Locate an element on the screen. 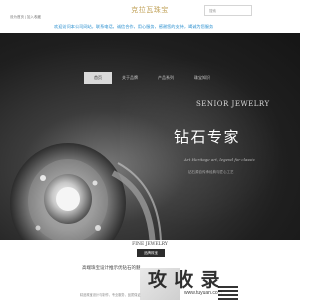  brand-chinese: 钻石专家 is located at coordinates (207, 137).